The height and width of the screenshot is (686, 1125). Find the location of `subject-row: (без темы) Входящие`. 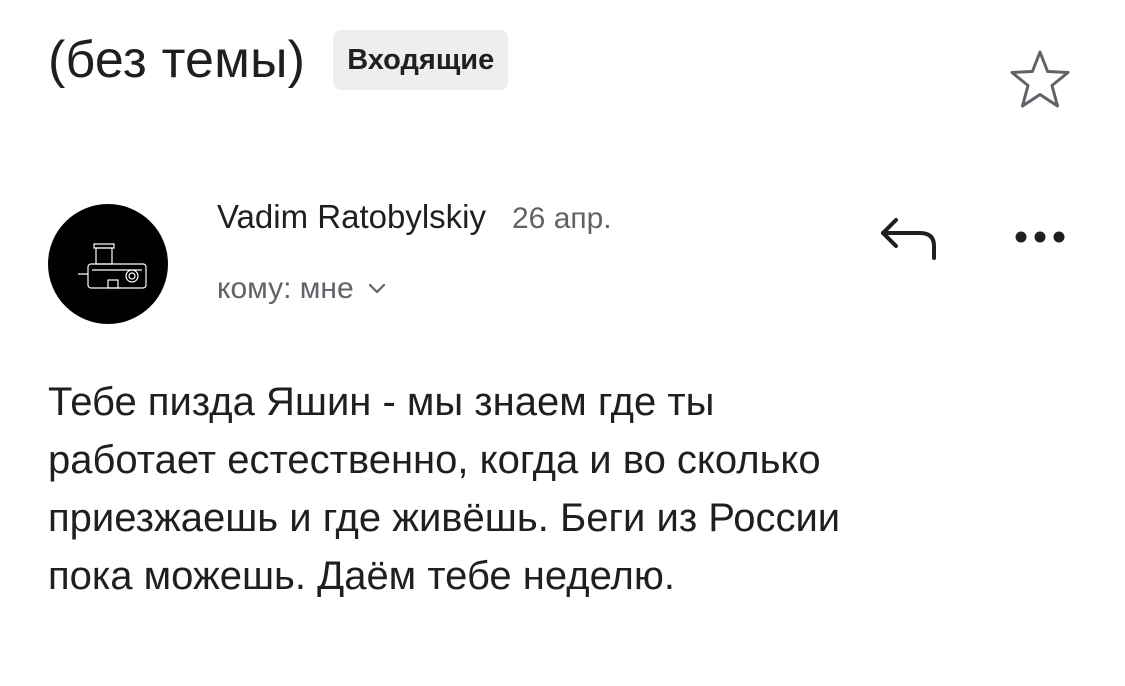

subject-row: (без темы) Входящие is located at coordinates (278, 60).